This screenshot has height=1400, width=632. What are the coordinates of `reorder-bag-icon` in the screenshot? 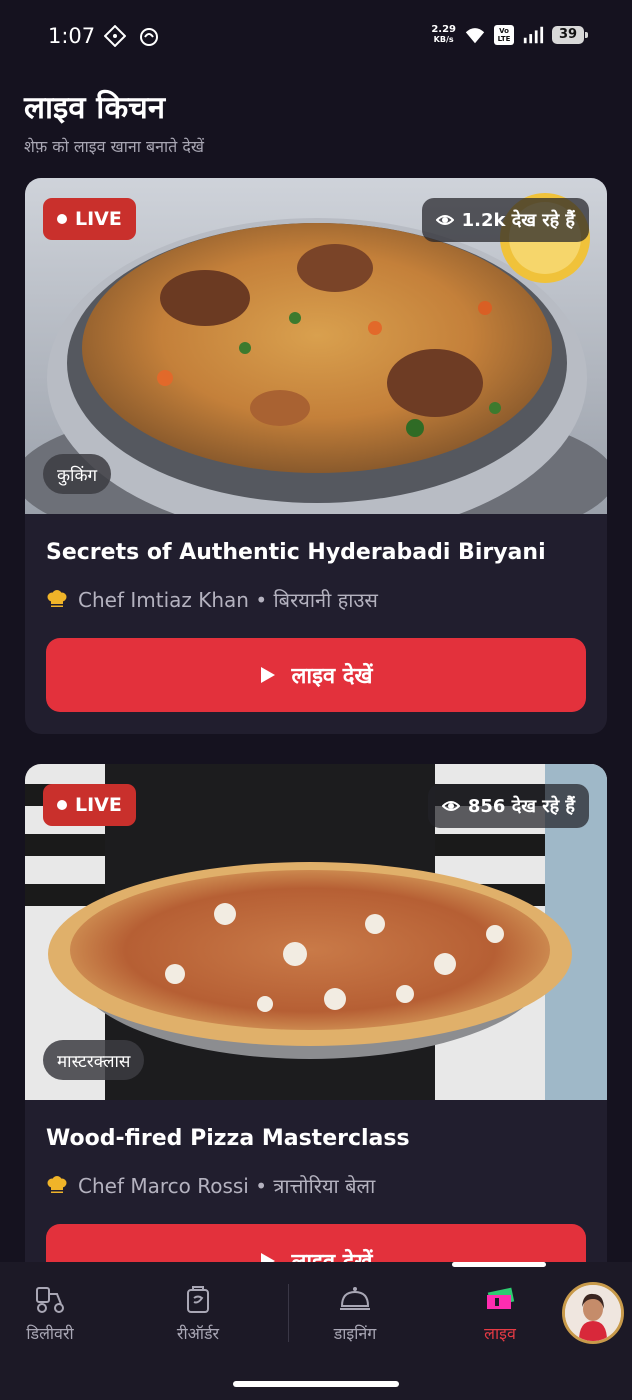 It's located at (198, 1299).